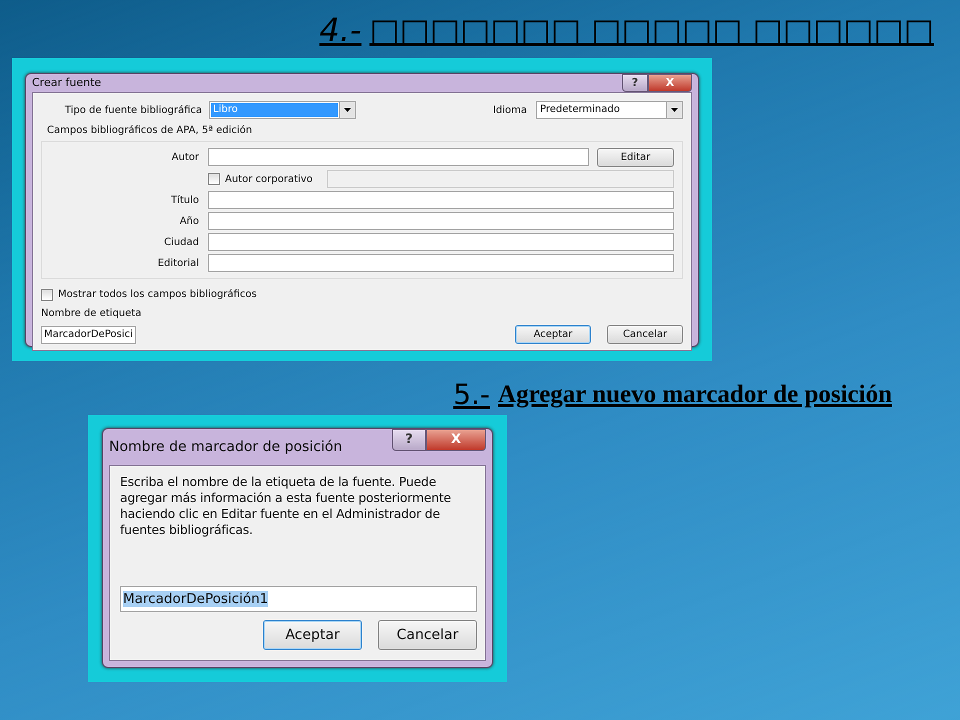  Describe the element at coordinates (67, 82) in the screenshot. I see `window-title: Crear fuente` at that location.